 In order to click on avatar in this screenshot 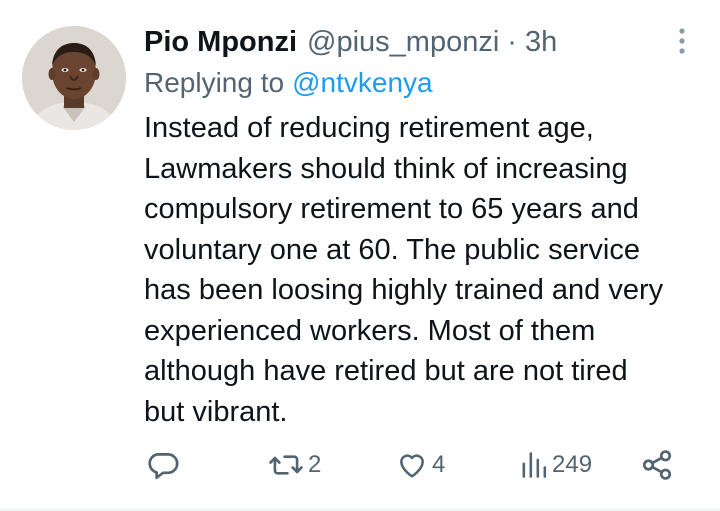, I will do `click(74, 78)`.